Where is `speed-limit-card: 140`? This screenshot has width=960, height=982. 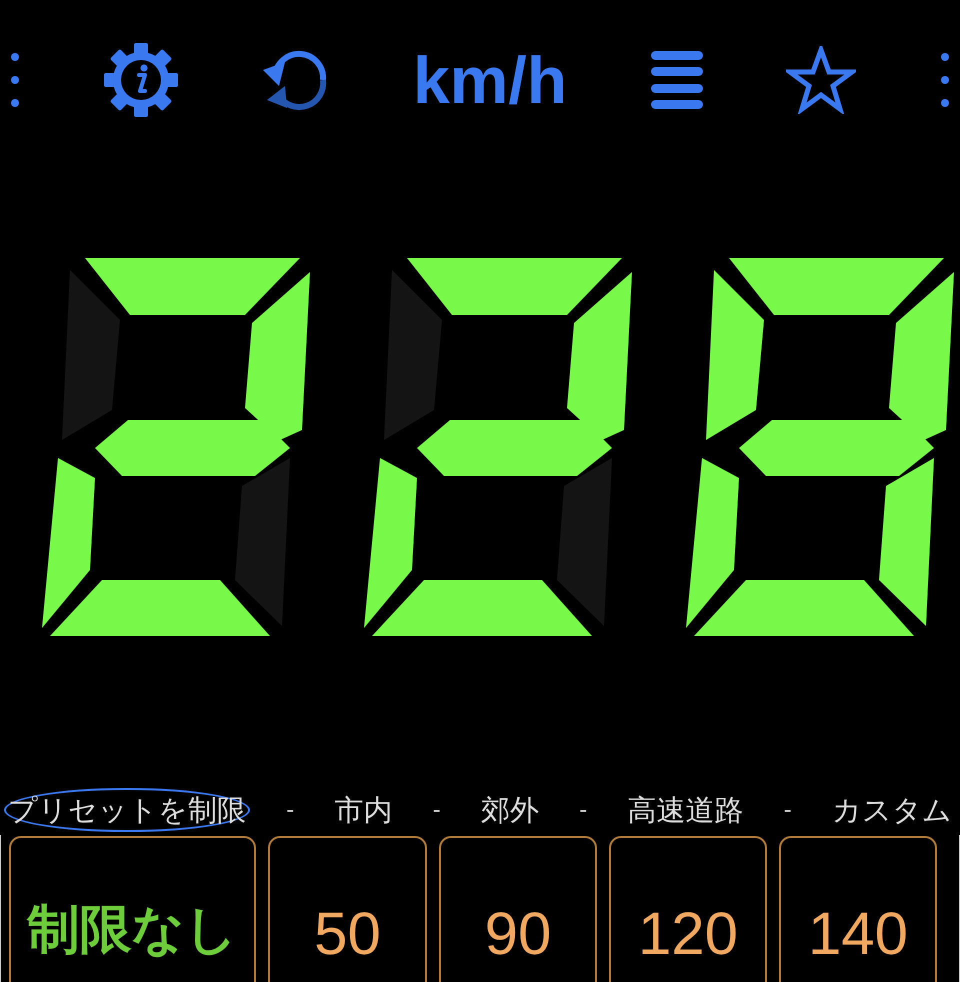
speed-limit-card: 140 is located at coordinates (858, 909).